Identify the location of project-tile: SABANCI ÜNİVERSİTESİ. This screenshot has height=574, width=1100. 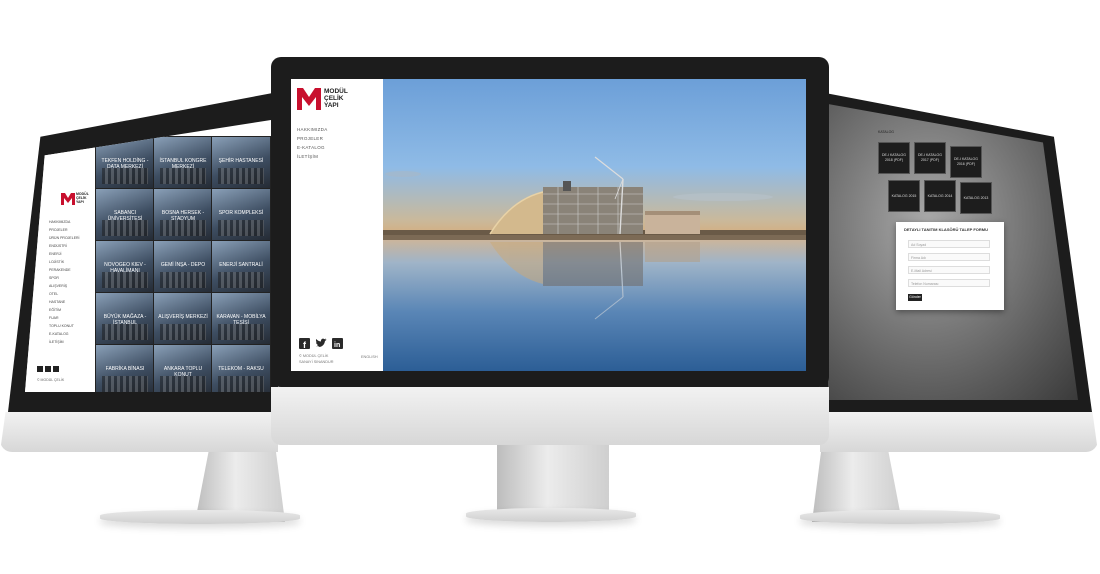
(125, 215).